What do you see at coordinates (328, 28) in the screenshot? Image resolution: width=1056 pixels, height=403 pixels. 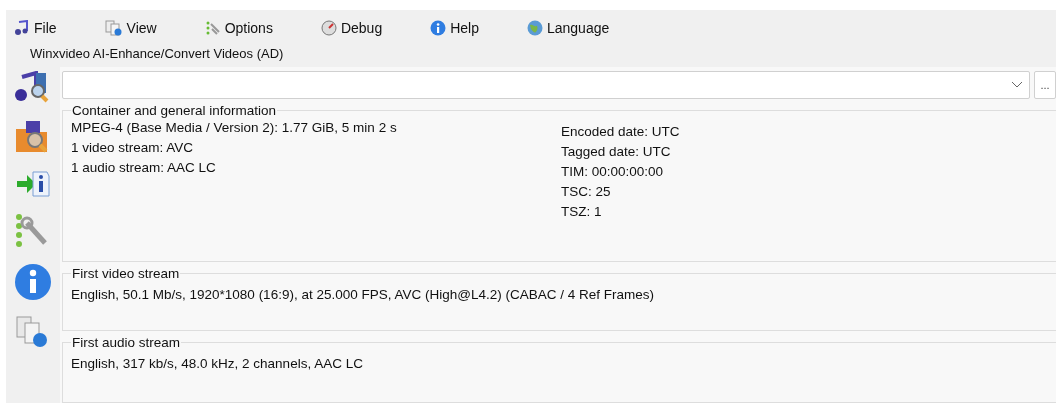 I see `gauge-icon` at bounding box center [328, 28].